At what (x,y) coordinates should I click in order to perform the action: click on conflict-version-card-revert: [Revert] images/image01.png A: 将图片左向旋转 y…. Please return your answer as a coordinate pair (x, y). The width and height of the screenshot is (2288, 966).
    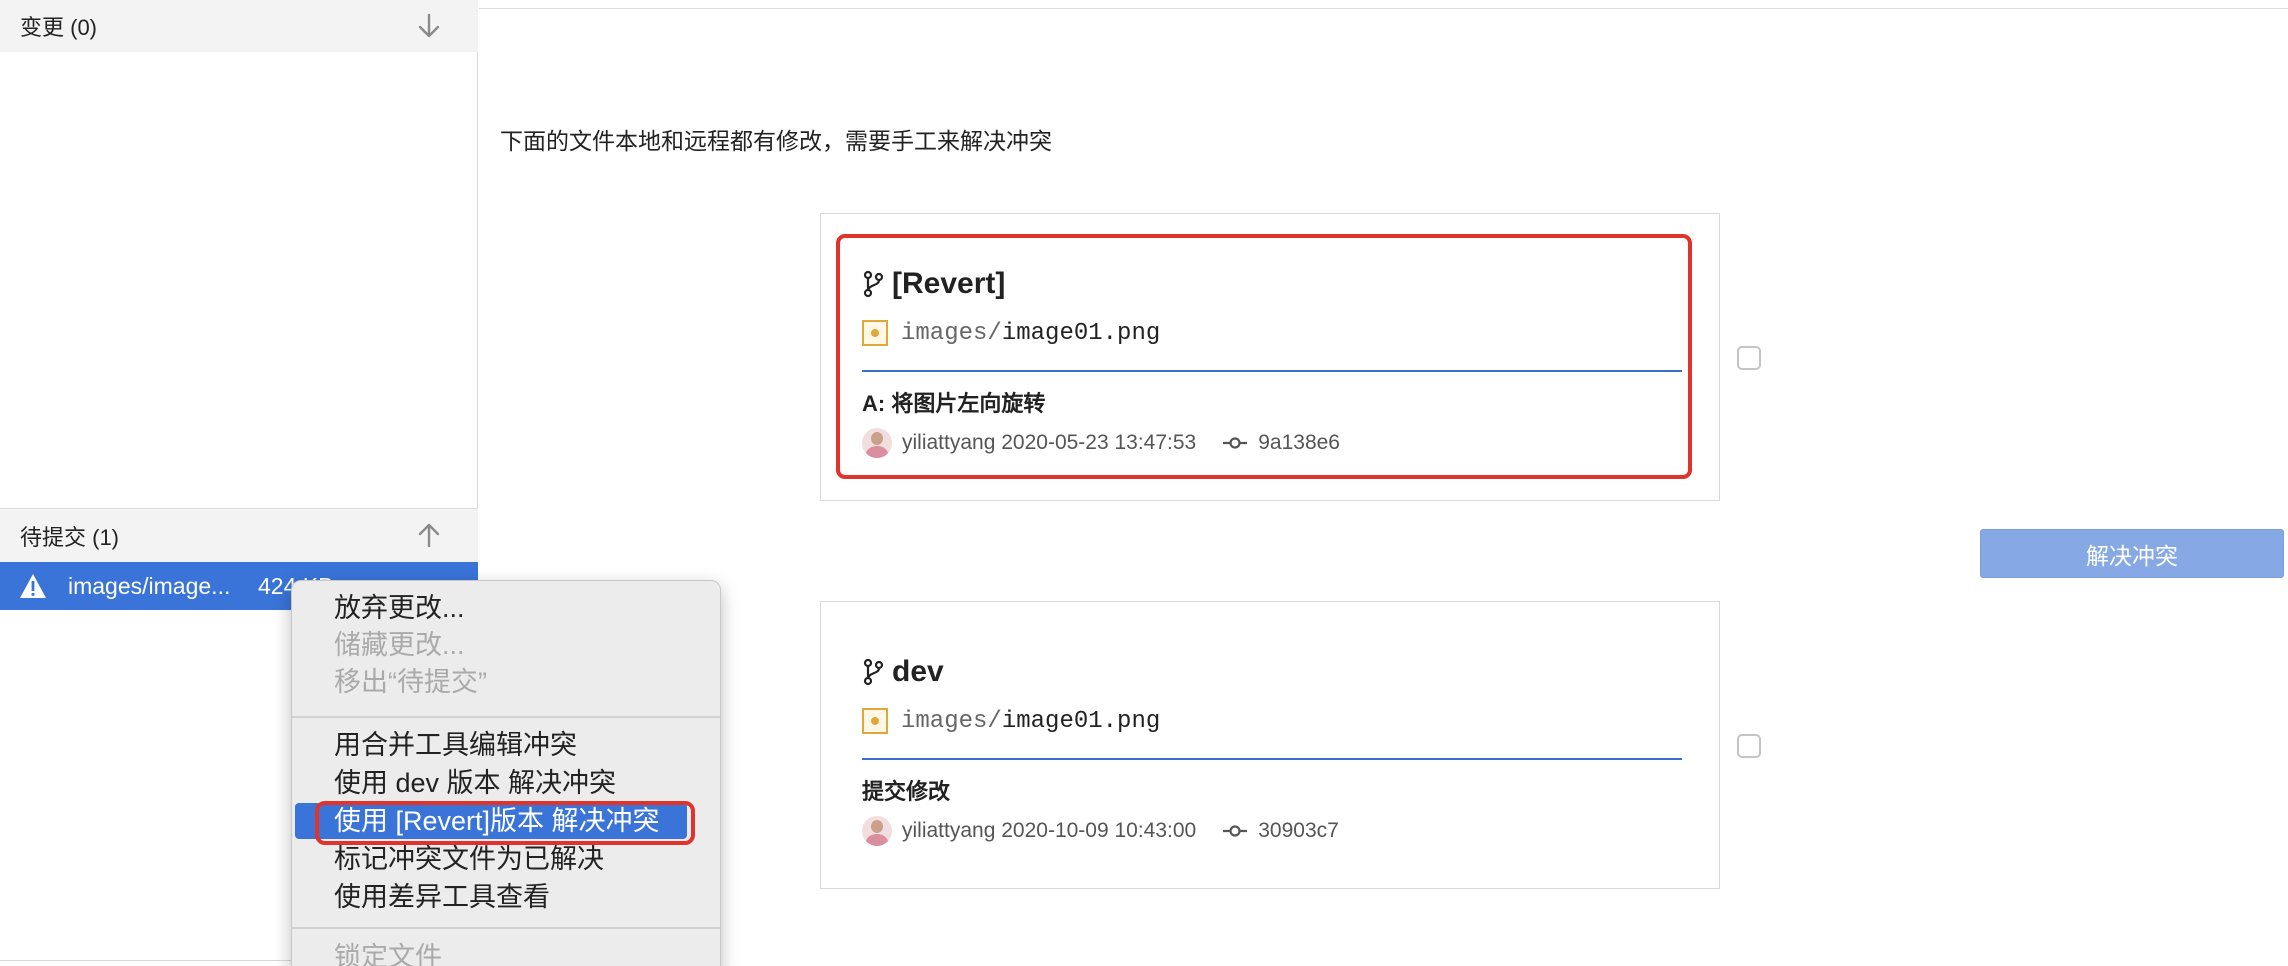
    Looking at the image, I should click on (1270, 357).